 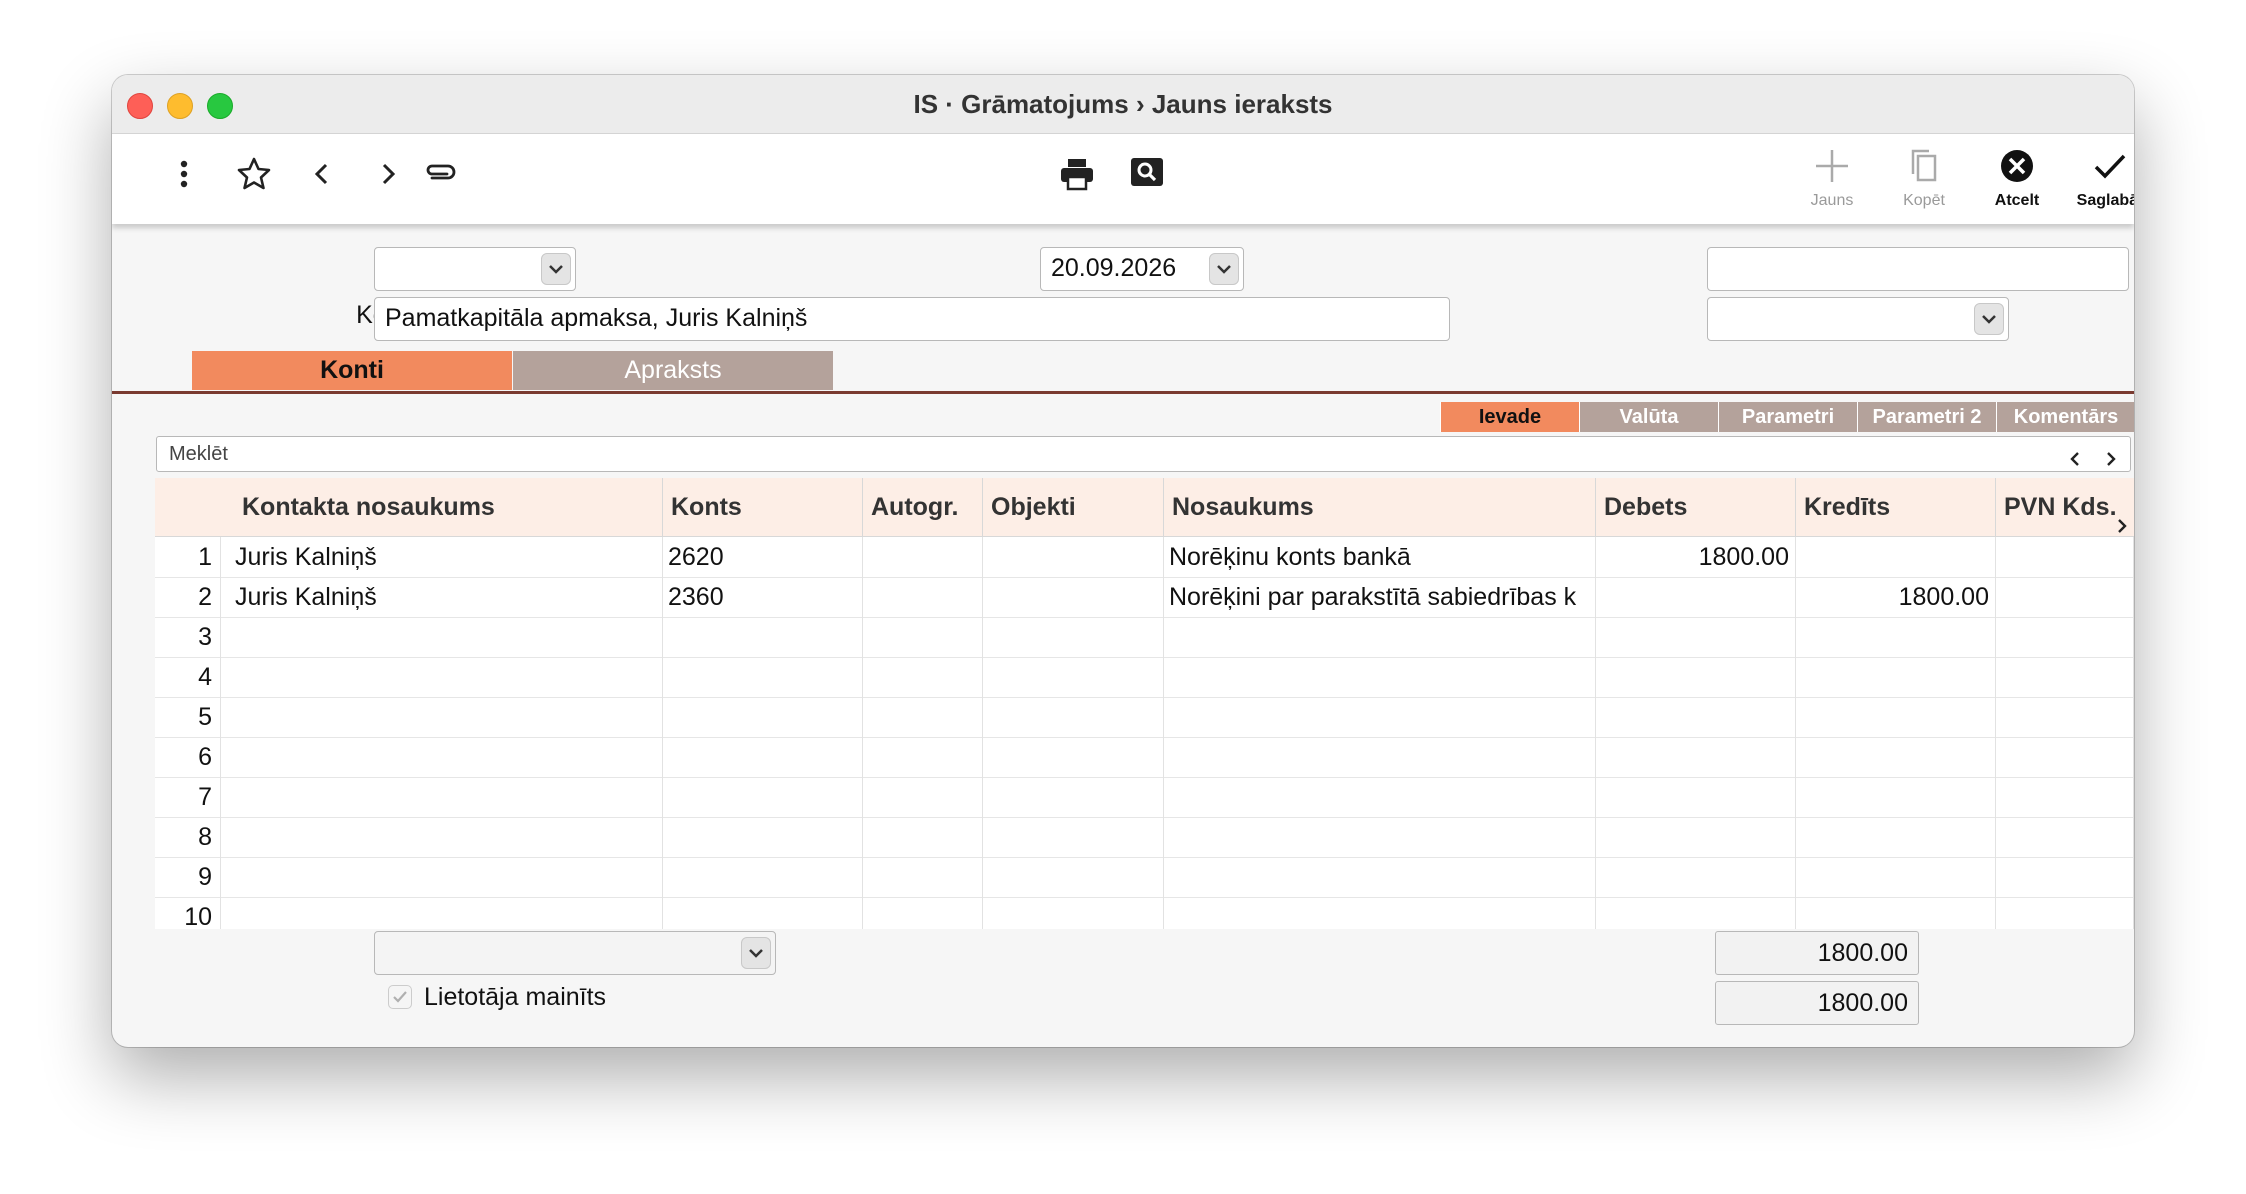 What do you see at coordinates (220, 106) in the screenshot?
I see `zoom-window-button` at bounding box center [220, 106].